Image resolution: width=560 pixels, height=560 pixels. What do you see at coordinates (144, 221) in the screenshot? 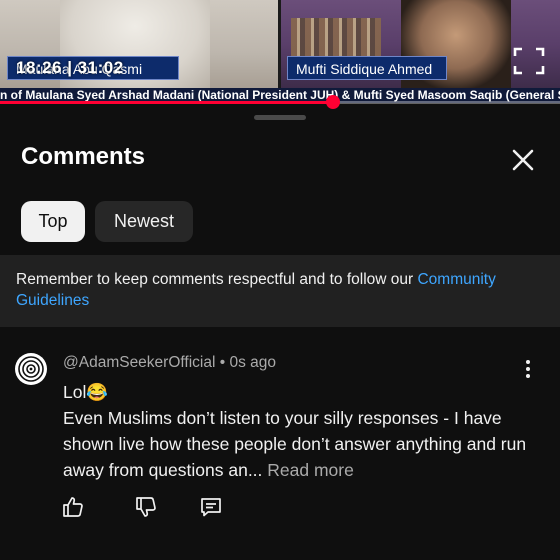
I see `tab-newest: Newest` at bounding box center [144, 221].